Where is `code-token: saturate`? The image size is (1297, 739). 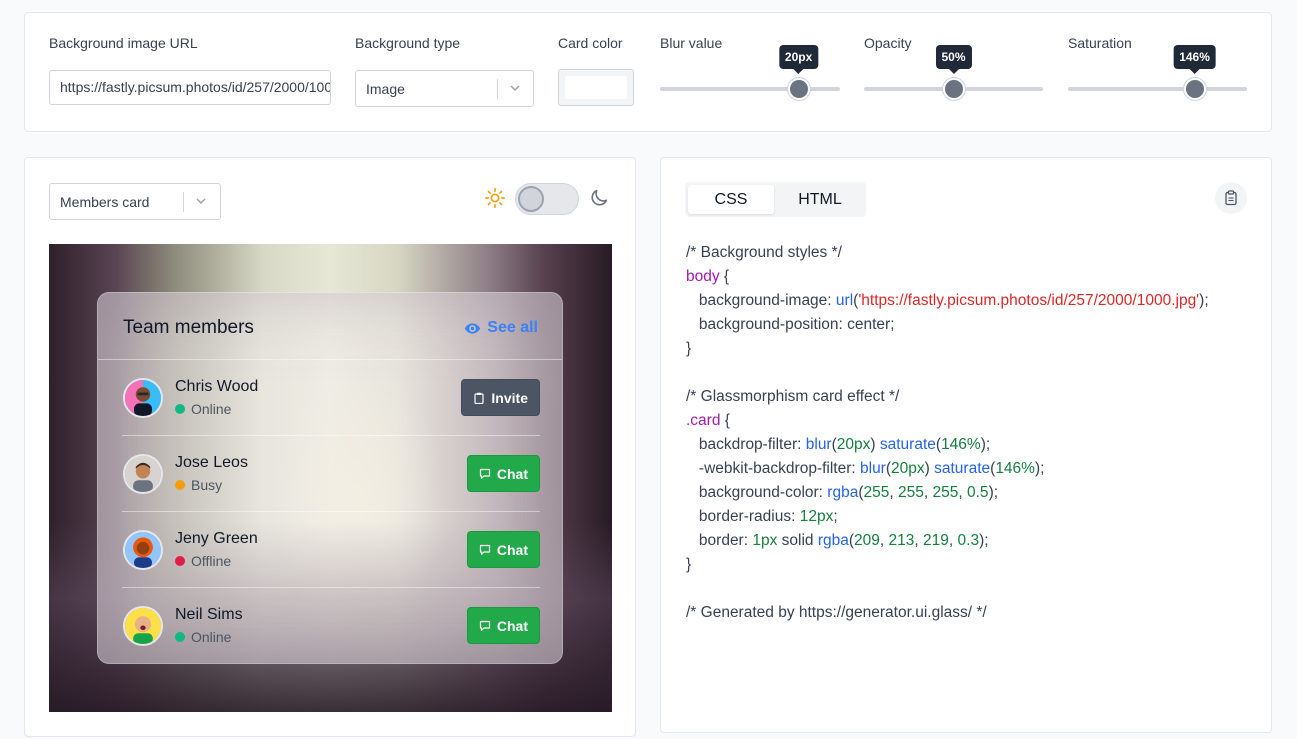 code-token: saturate is located at coordinates (962, 468).